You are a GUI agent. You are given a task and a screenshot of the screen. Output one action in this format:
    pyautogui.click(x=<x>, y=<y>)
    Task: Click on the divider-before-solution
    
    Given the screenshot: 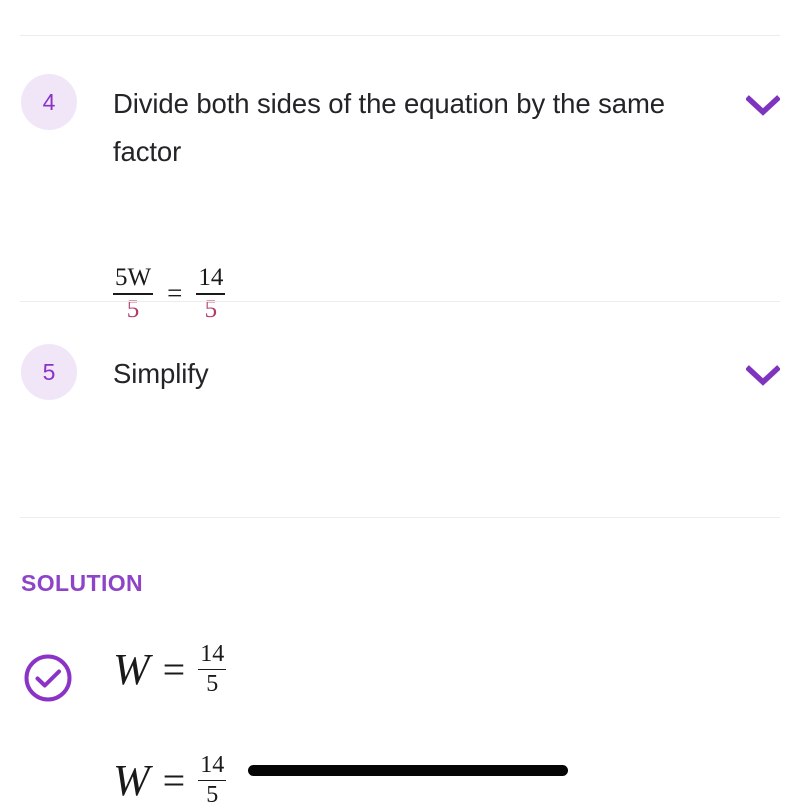 What is the action you would take?
    pyautogui.click(x=400, y=517)
    